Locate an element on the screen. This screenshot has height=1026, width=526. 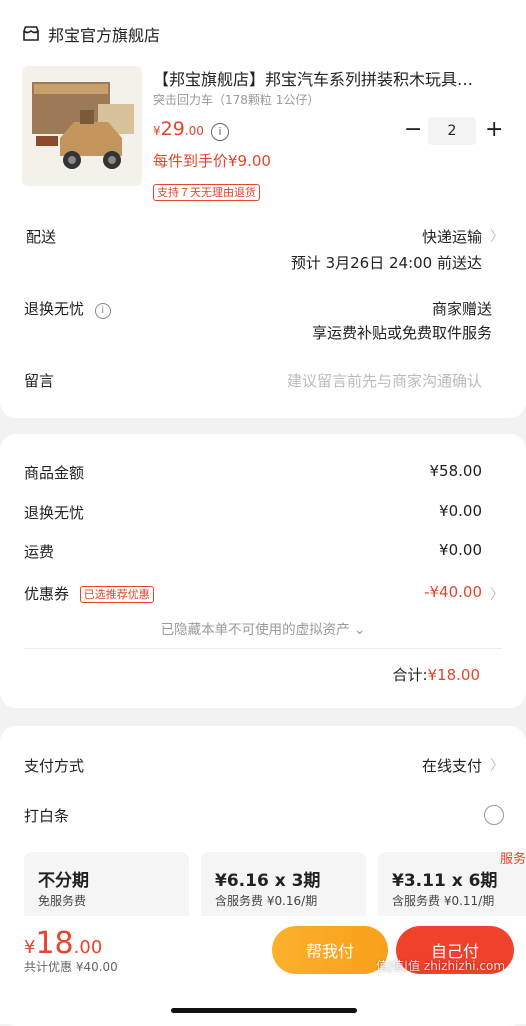
footer-price: ¥18.00 is located at coordinates (63, 943).